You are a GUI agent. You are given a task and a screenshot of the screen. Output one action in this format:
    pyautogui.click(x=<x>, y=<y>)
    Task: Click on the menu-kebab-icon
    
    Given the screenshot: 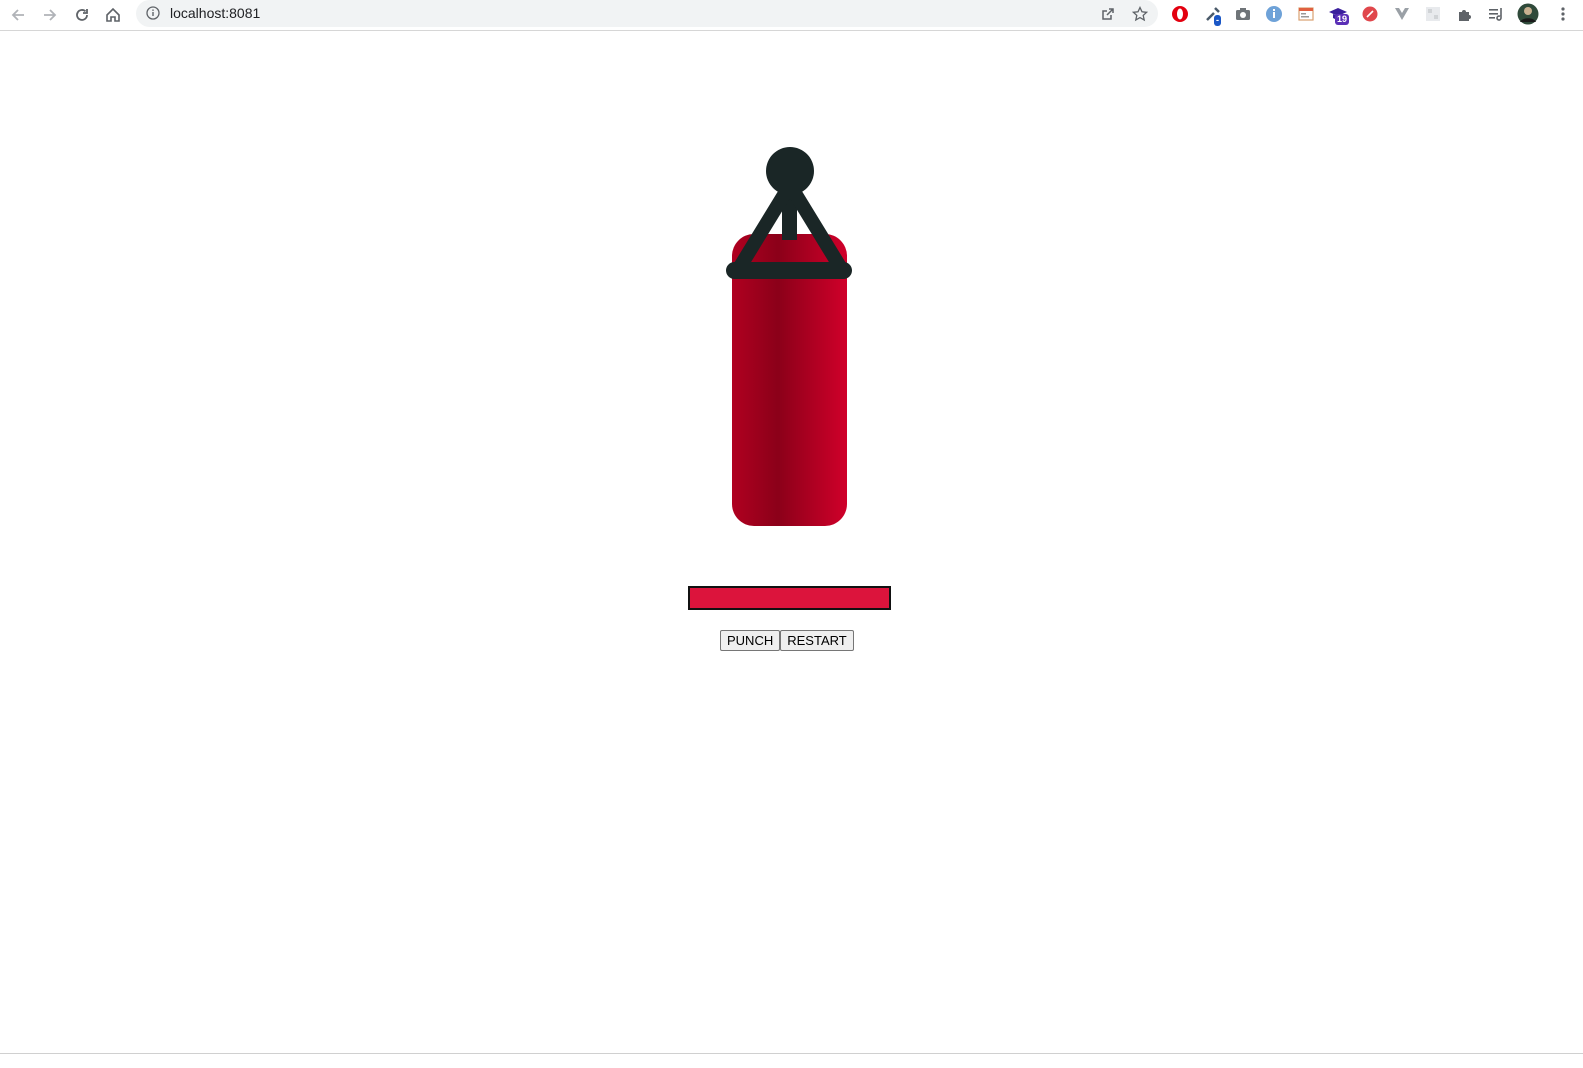 What is the action you would take?
    pyautogui.click(x=1563, y=14)
    